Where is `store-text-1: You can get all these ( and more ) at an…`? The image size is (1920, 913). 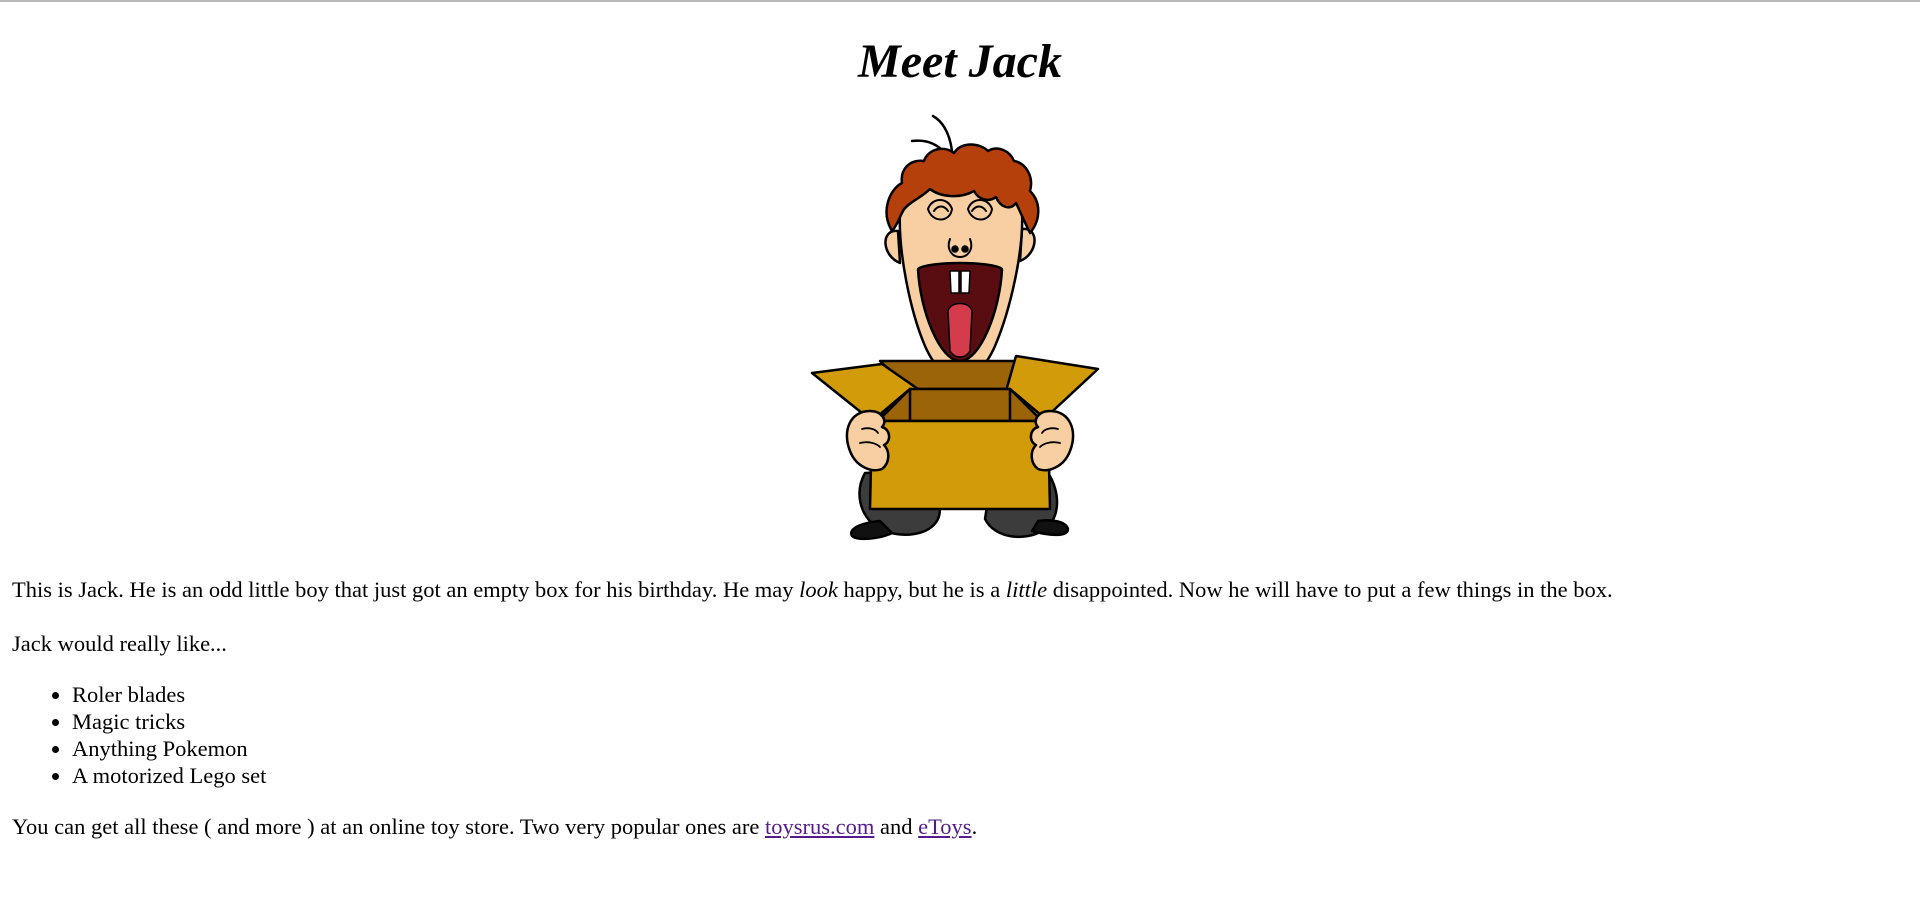
store-text-1: You can get all these ( and more ) at an… is located at coordinates (389, 826).